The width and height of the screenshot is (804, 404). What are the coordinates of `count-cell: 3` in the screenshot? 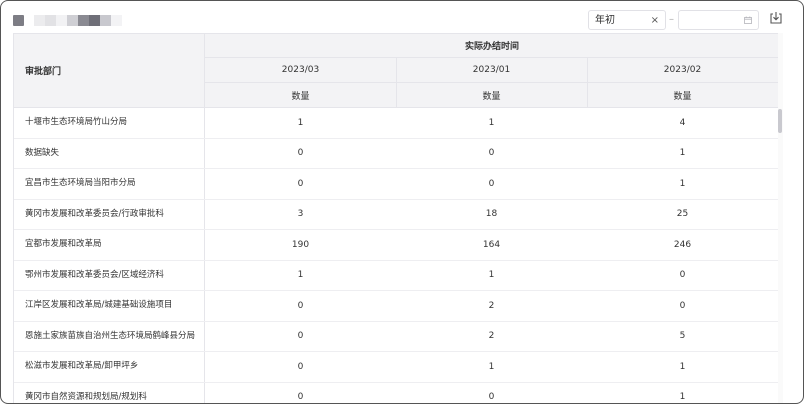 It's located at (300, 214).